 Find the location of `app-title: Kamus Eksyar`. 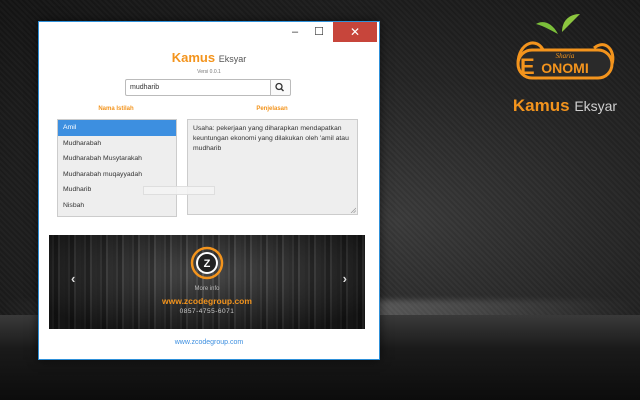

app-title: Kamus Eksyar is located at coordinates (209, 57).